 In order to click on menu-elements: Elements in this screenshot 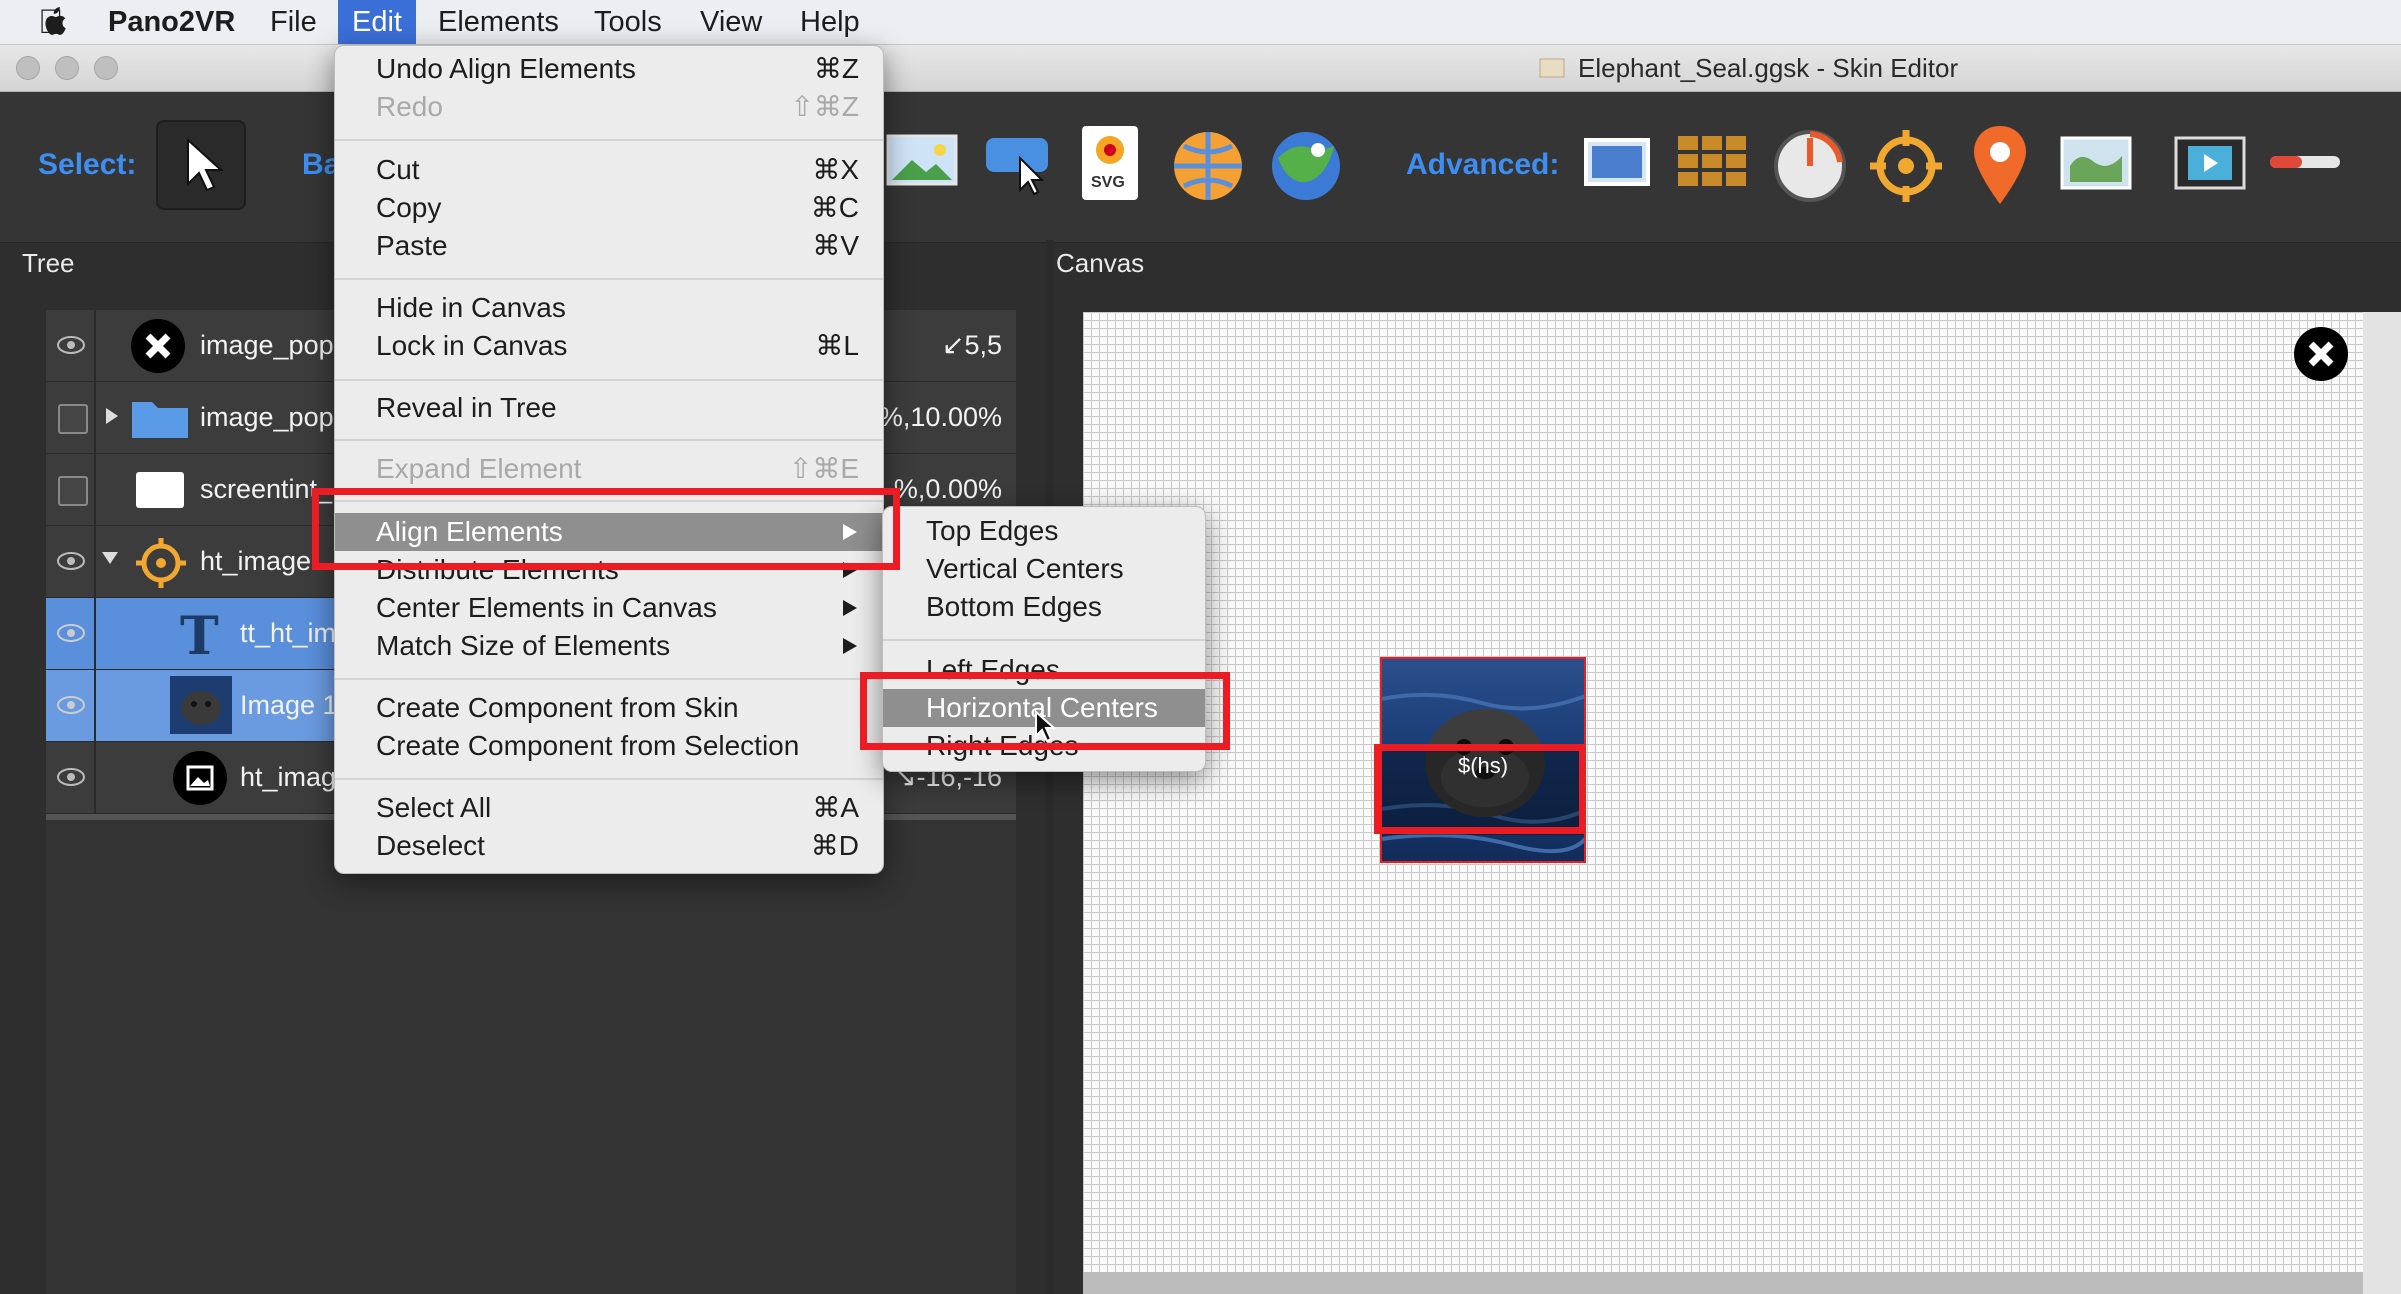, I will do `click(498, 22)`.